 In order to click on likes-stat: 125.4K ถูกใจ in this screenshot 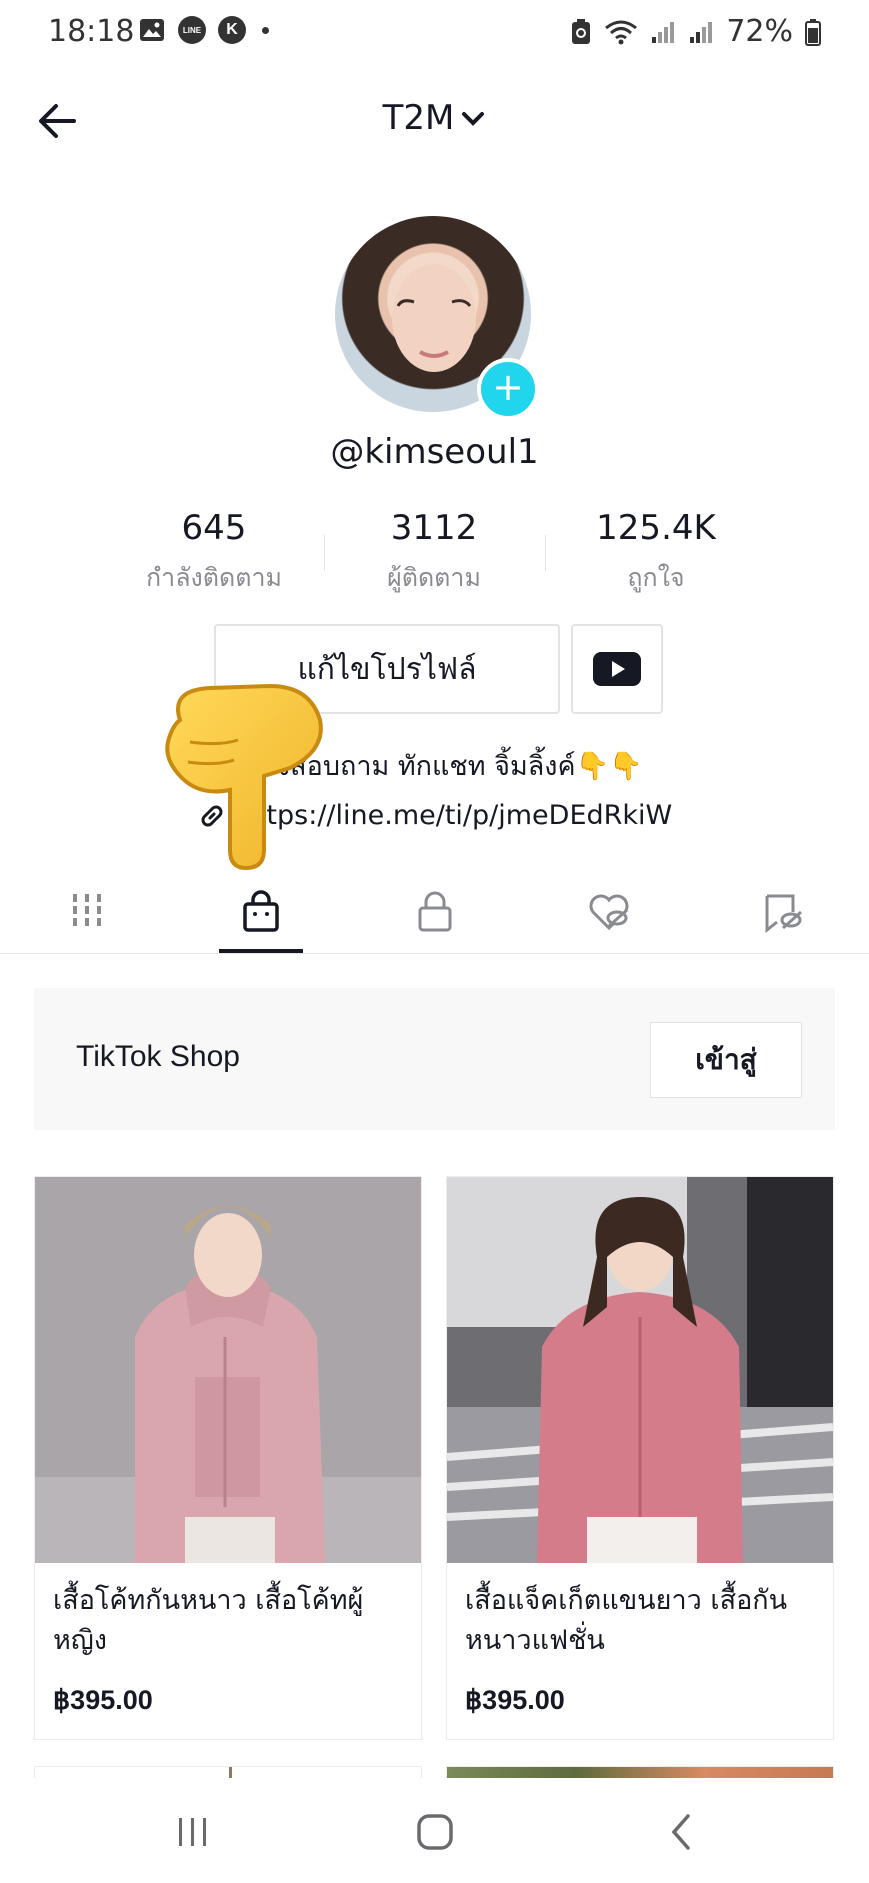, I will do `click(656, 553)`.